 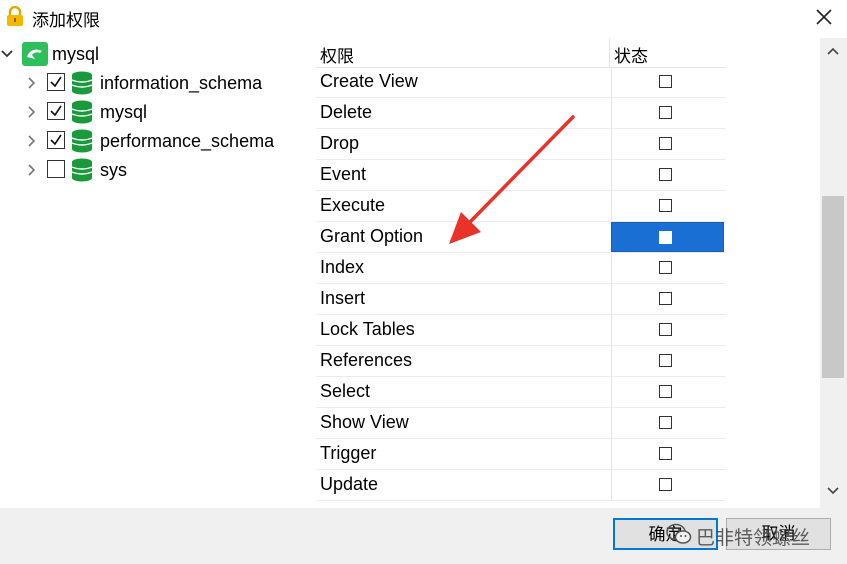 What do you see at coordinates (155, 112) in the screenshot?
I see `tree-item-mysql: mysql` at bounding box center [155, 112].